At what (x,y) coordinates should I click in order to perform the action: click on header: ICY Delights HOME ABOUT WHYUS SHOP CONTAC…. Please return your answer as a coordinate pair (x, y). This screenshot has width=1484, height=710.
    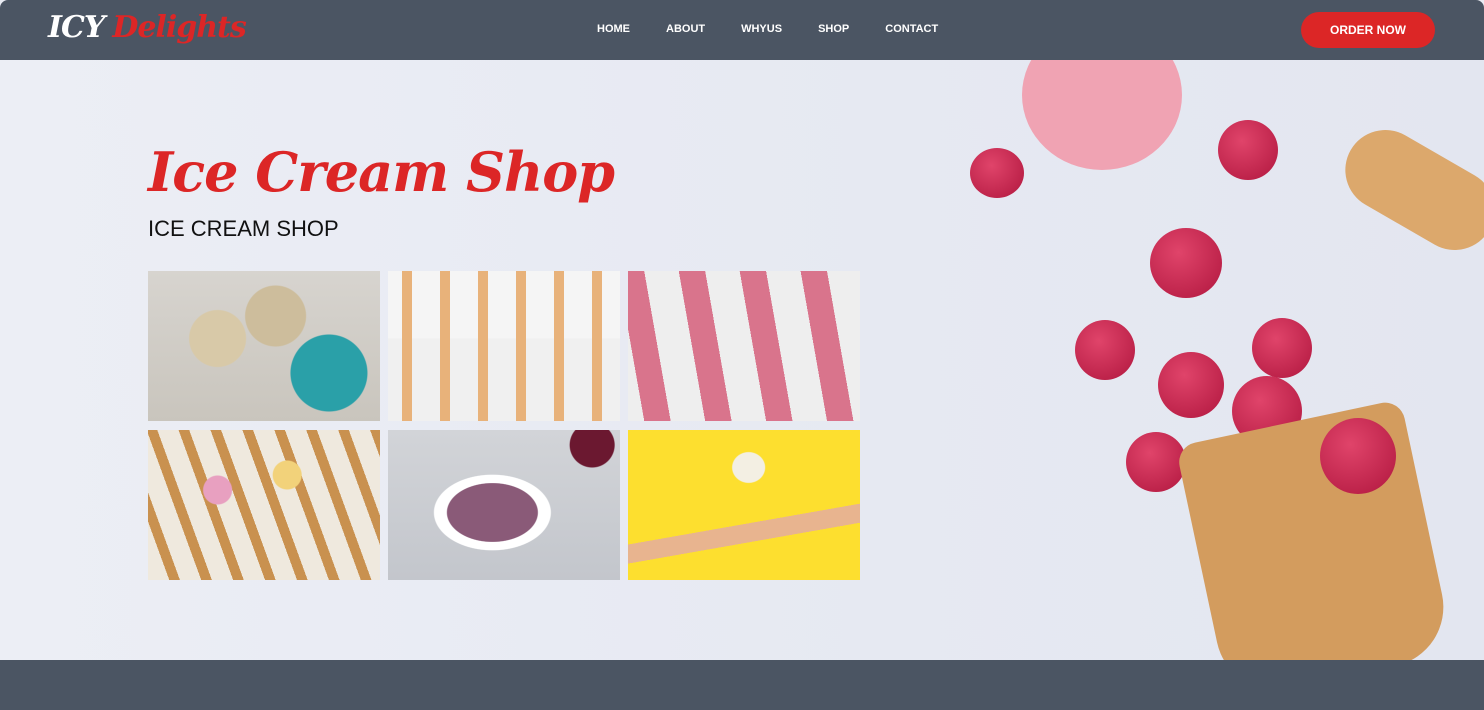
    Looking at the image, I should click on (742, 30).